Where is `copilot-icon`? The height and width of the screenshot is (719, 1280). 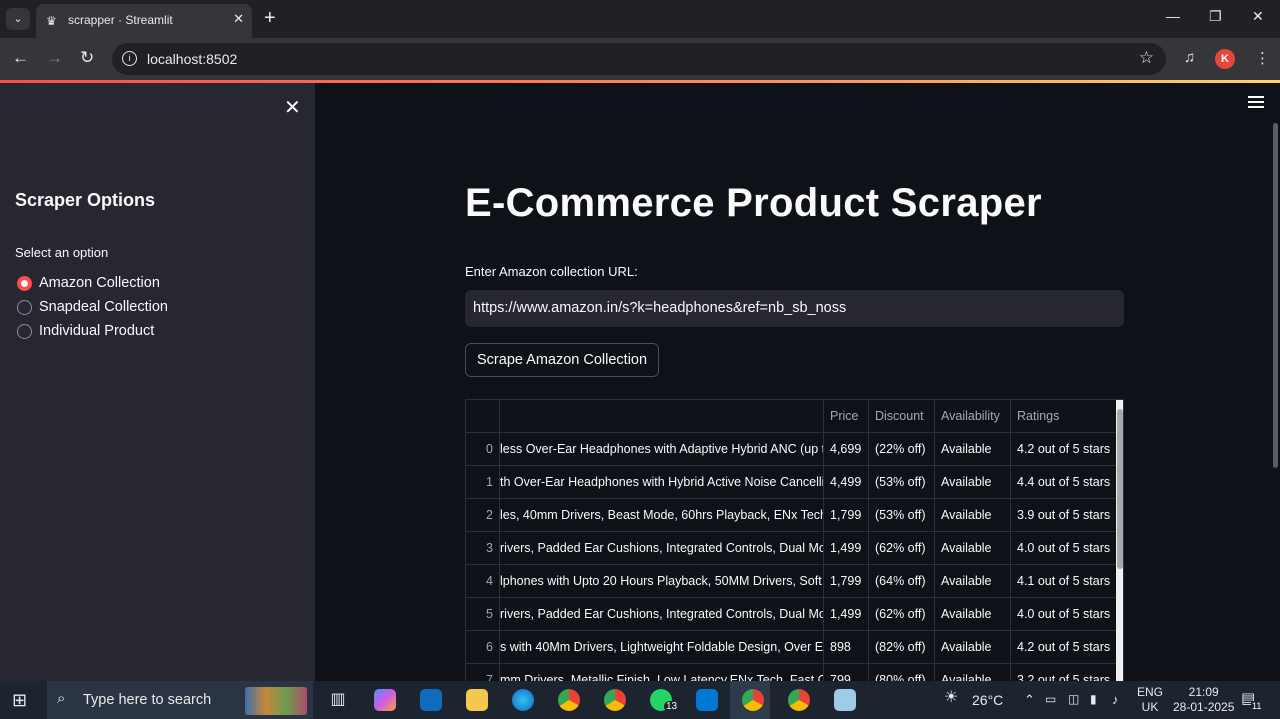 copilot-icon is located at coordinates (385, 700).